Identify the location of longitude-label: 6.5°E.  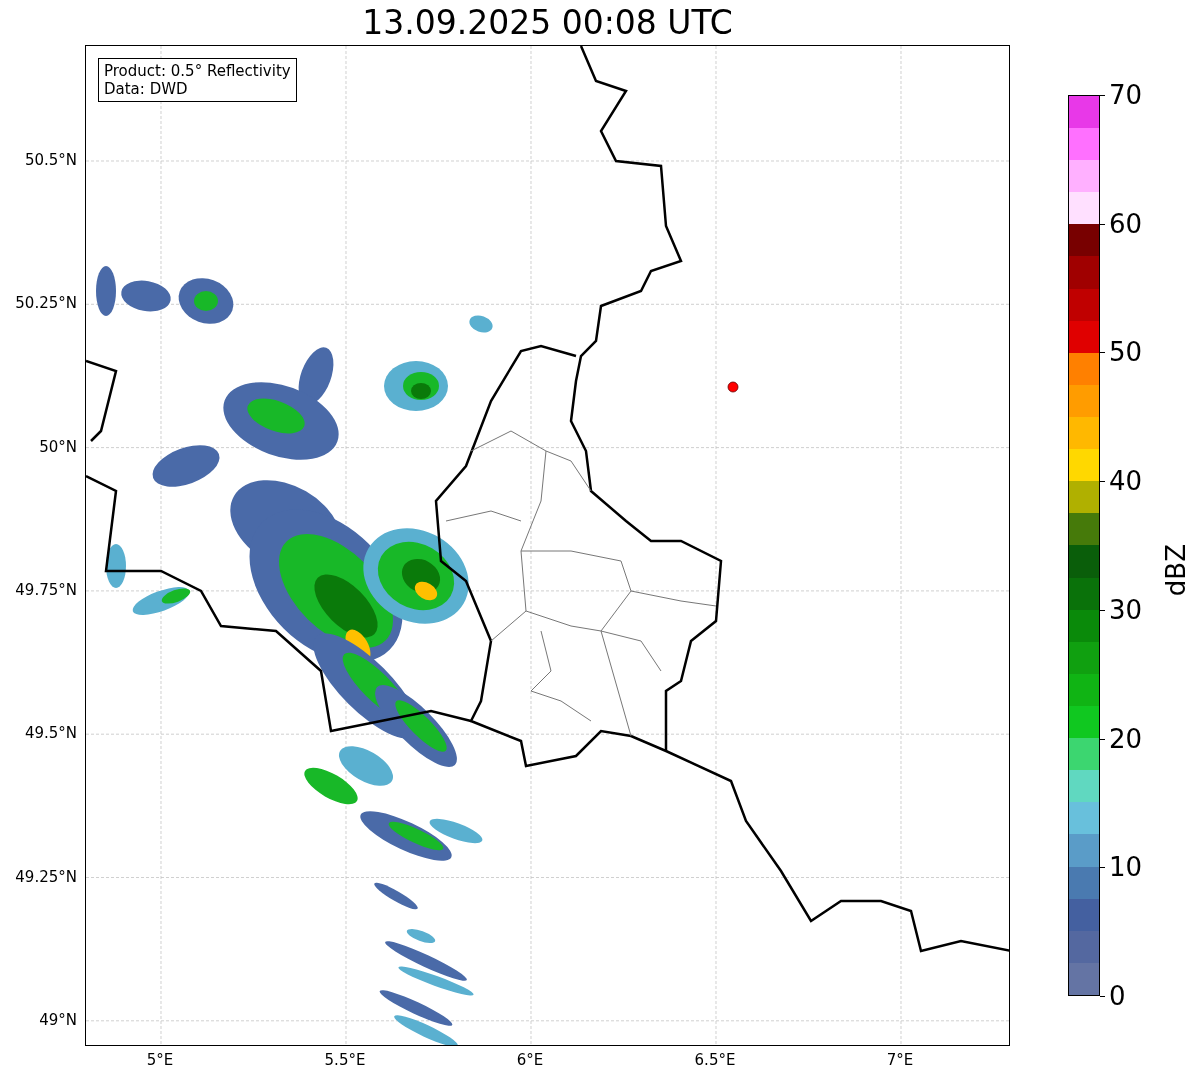
(715, 1060).